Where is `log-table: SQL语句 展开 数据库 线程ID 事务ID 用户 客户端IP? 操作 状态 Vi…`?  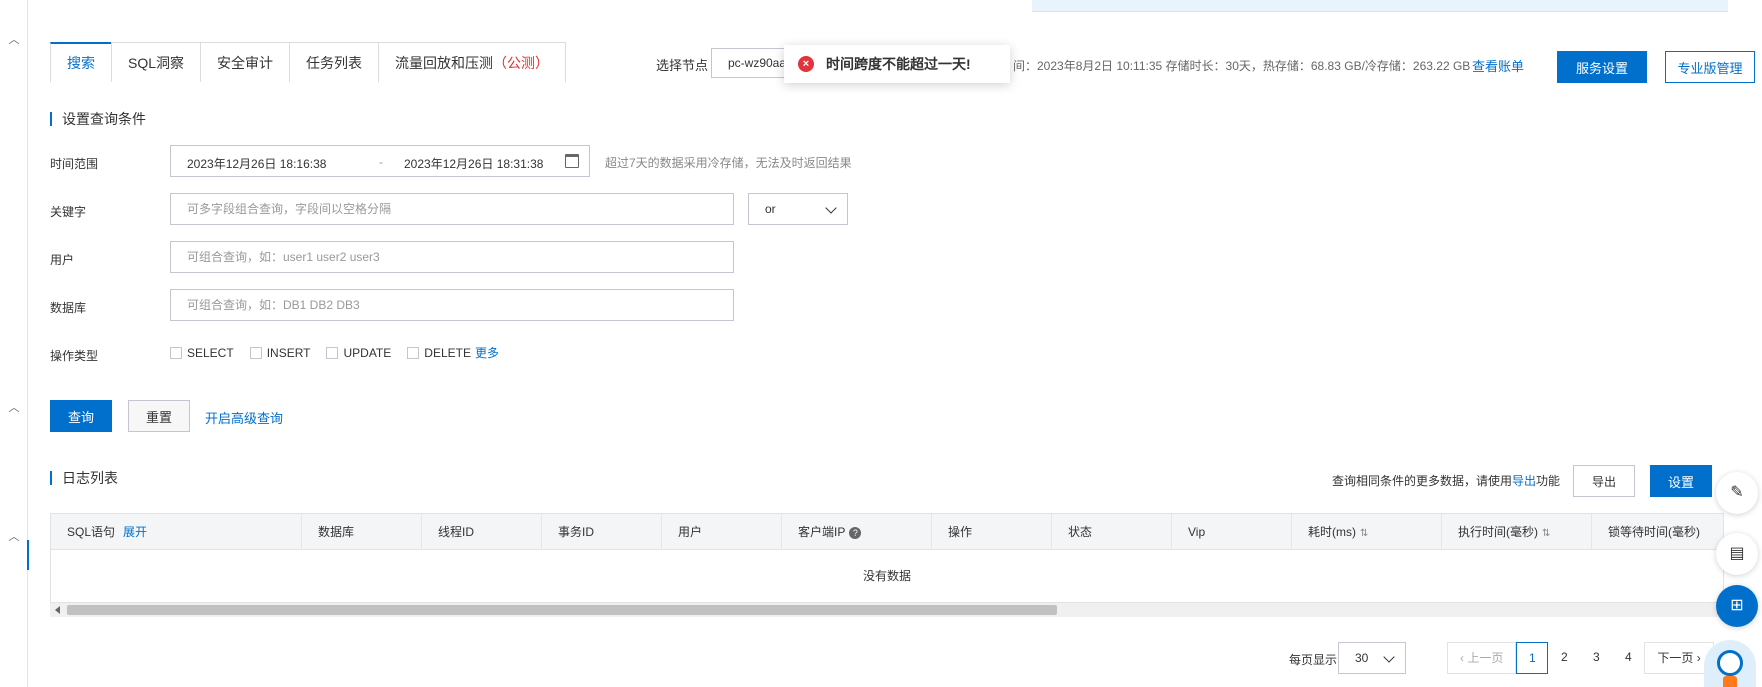
log-table: SQL语句 展开 数据库 线程ID 事务ID 用户 客户端IP? 操作 状态 Vi… is located at coordinates (887, 558).